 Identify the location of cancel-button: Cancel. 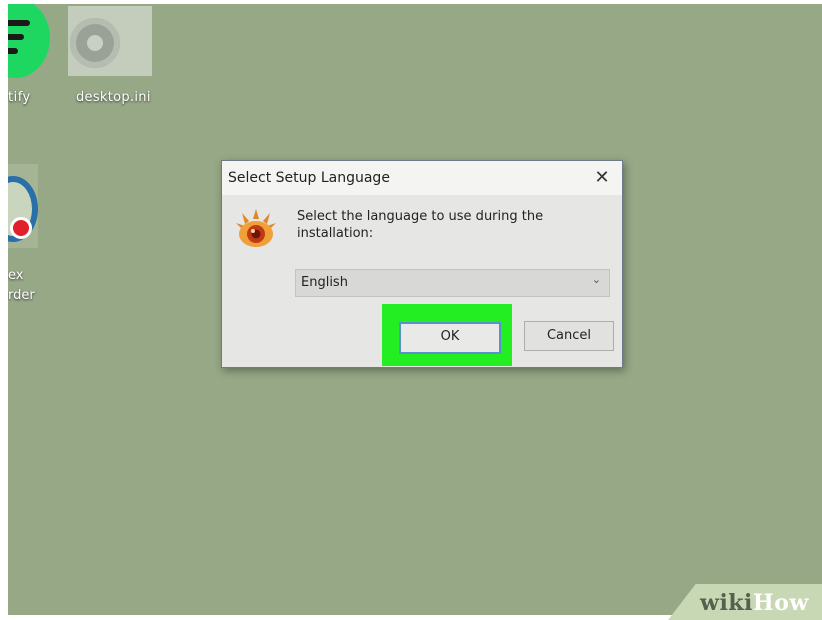
(569, 336).